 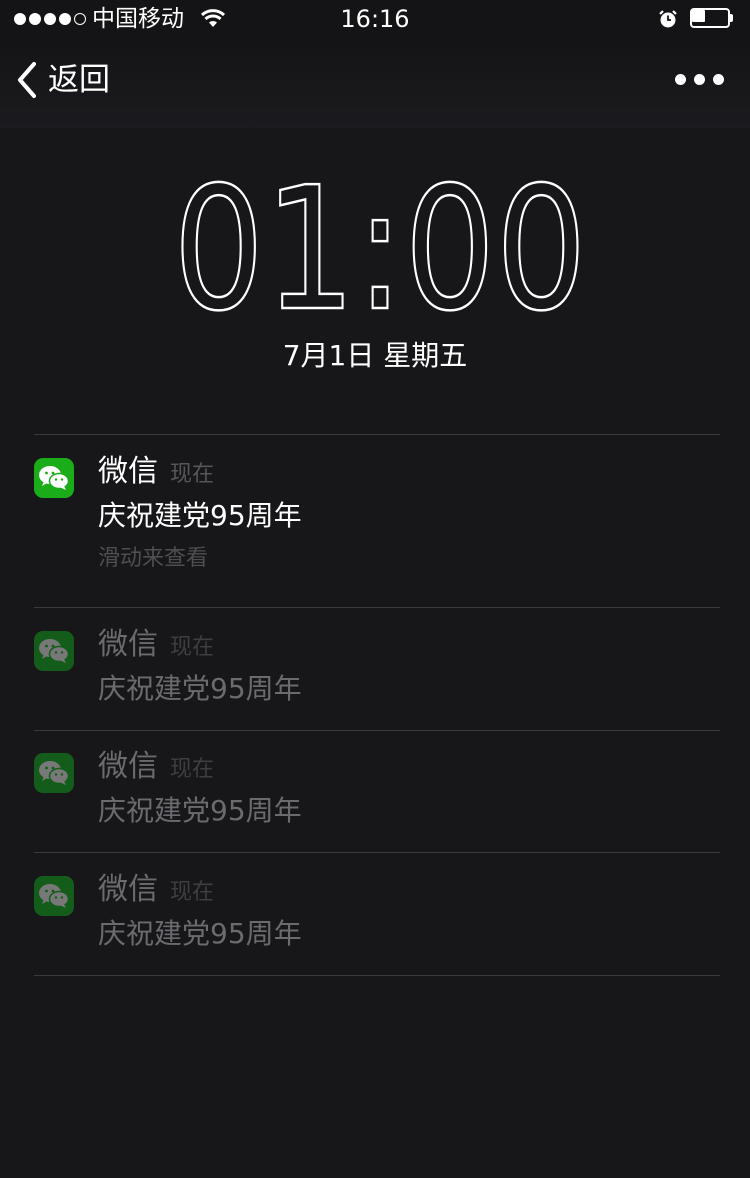 I want to click on status-time: 16:16, so click(x=375, y=19).